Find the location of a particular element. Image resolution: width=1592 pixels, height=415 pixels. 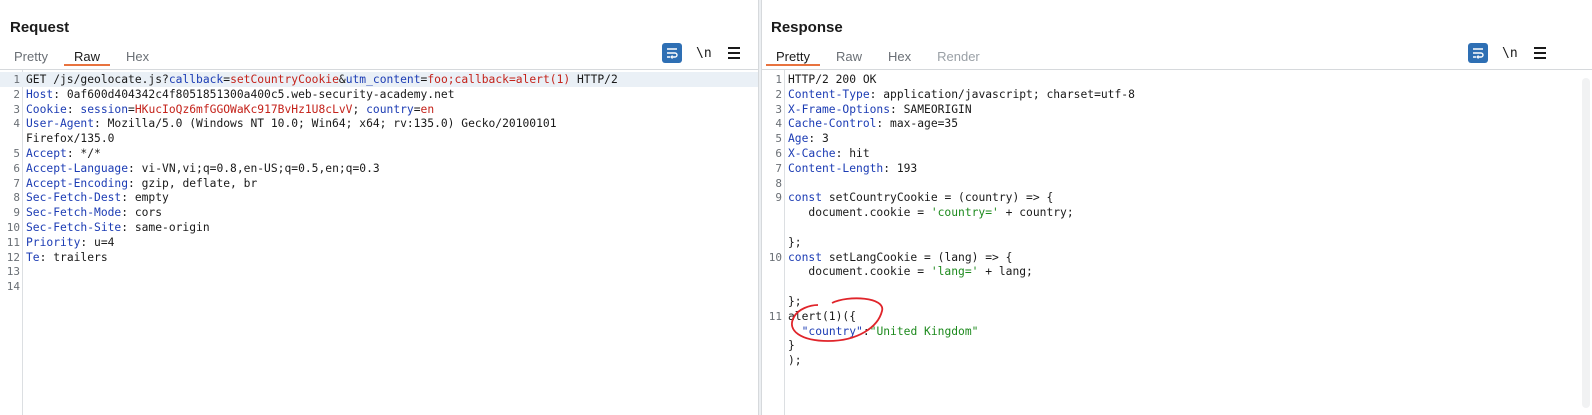

code-line: 8 is located at coordinates (1177, 183).